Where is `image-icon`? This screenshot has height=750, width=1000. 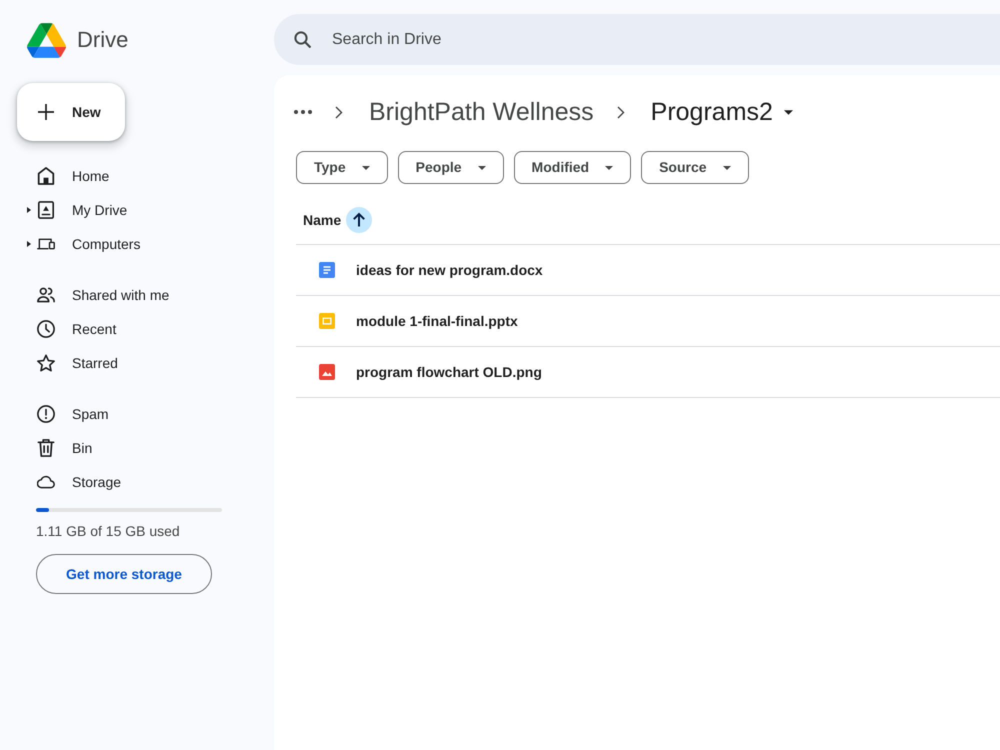
image-icon is located at coordinates (327, 372).